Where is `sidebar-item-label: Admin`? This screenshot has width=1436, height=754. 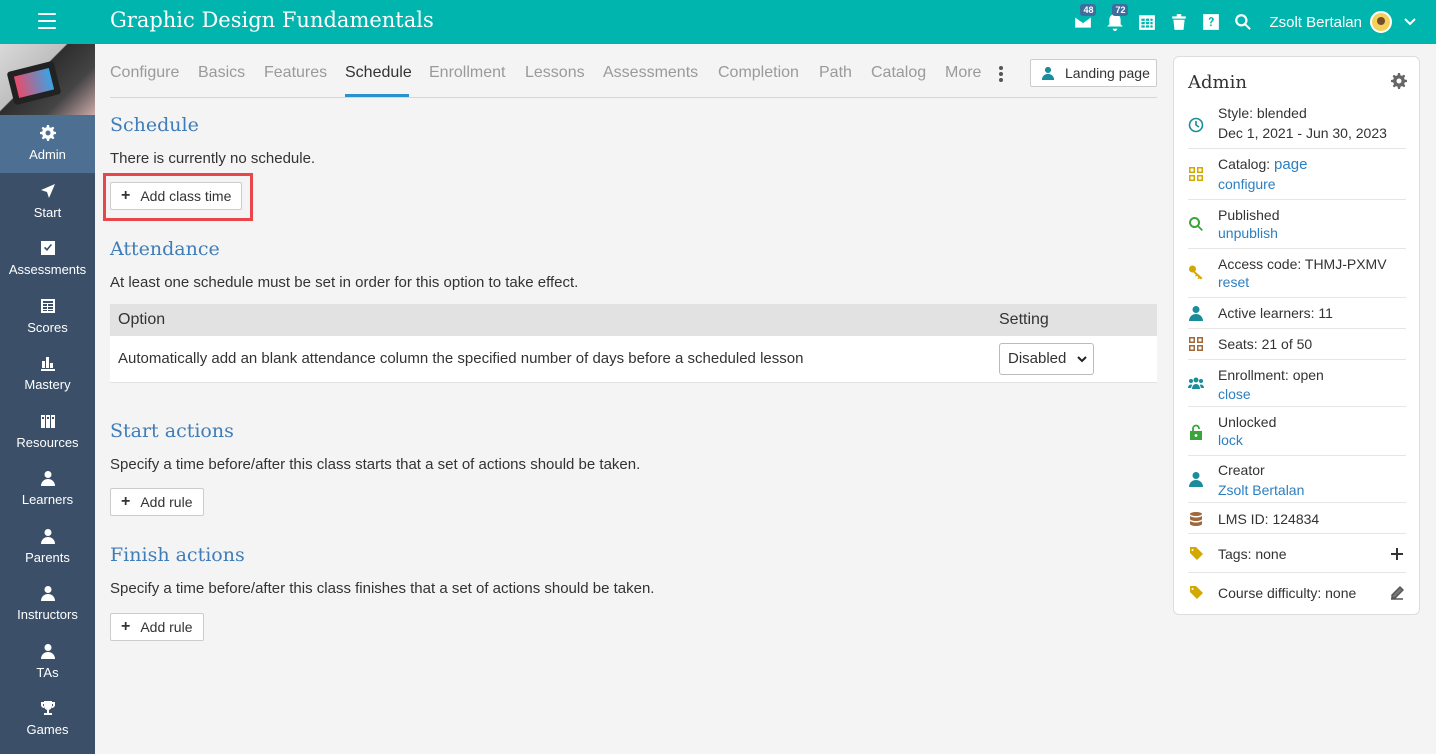
sidebar-item-label: Admin is located at coordinates (47, 155).